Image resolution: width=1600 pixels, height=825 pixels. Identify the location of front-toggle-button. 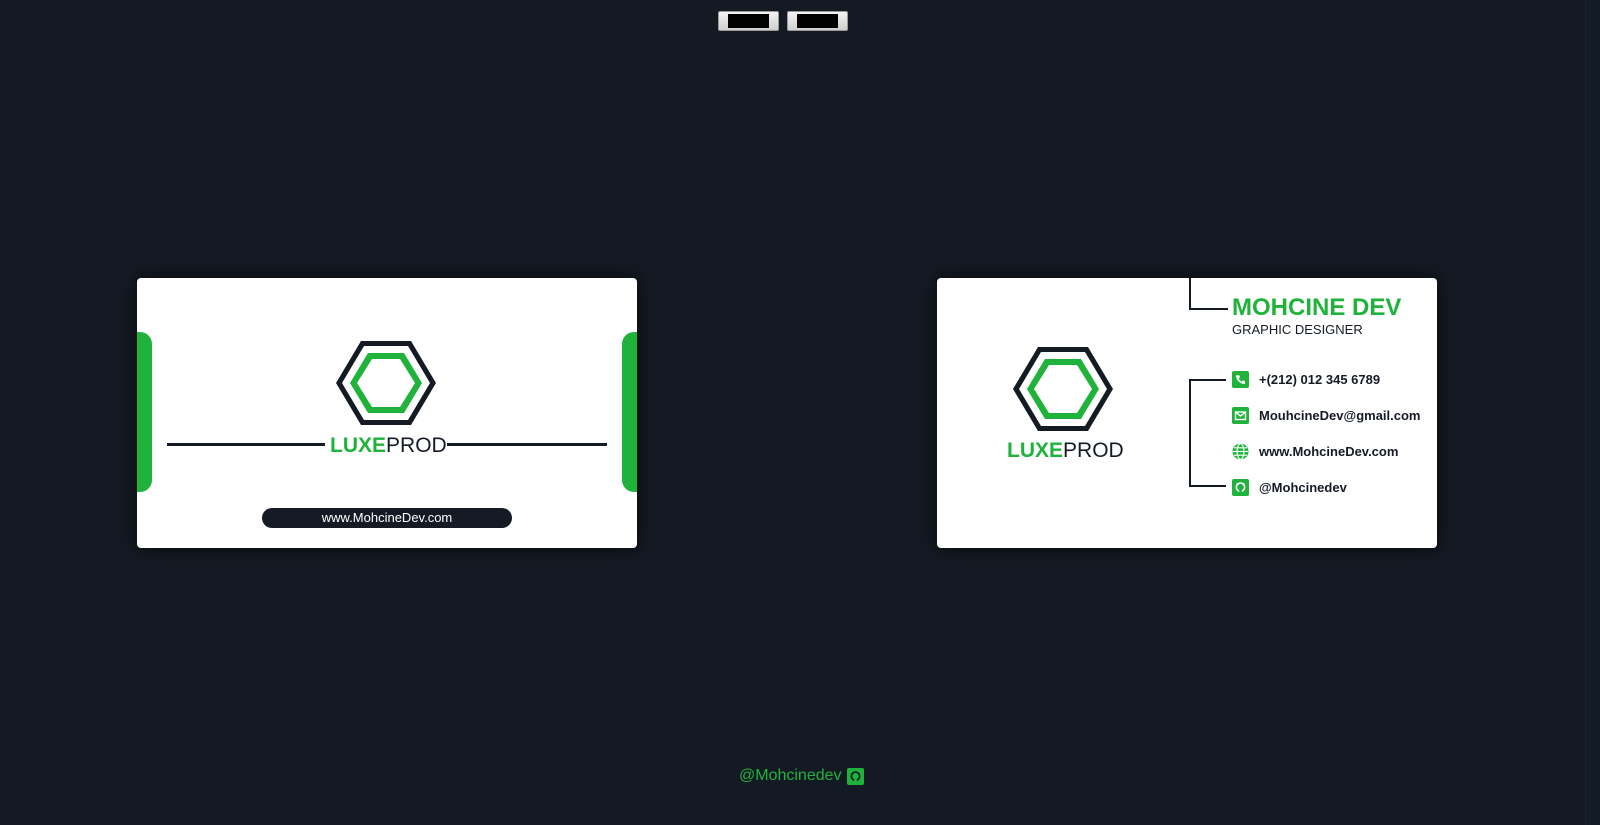
(748, 21).